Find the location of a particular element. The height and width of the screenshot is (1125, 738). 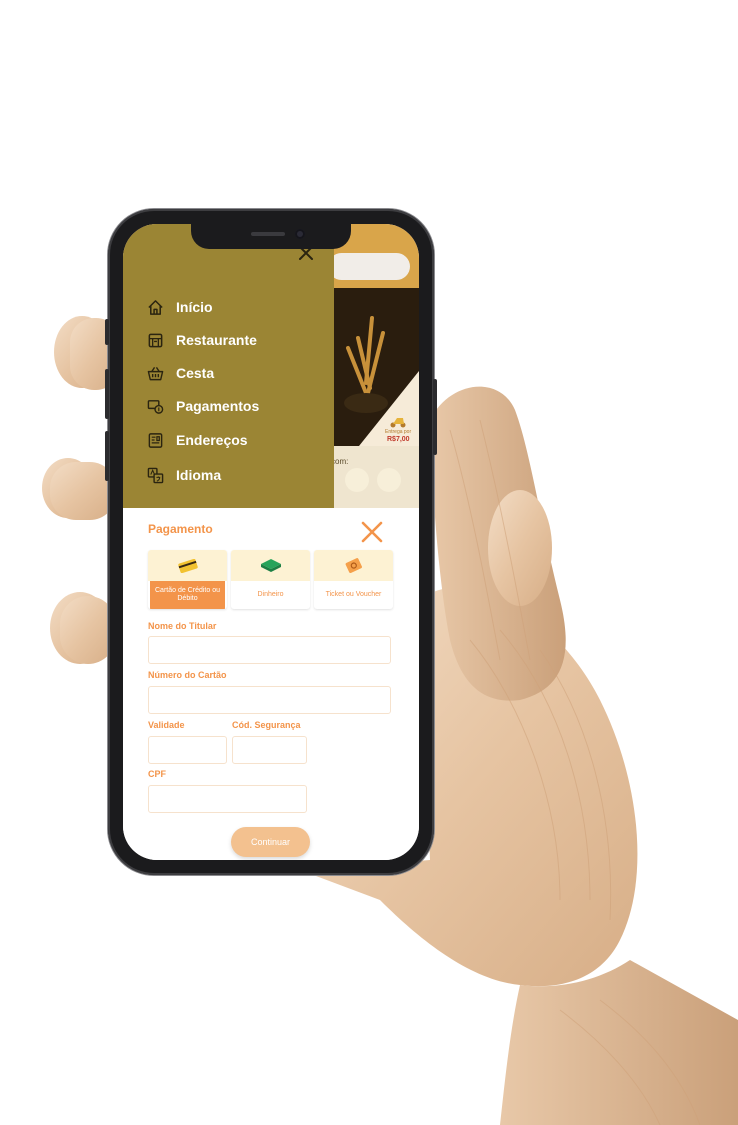

voucher-icon is located at coordinates (353, 565).